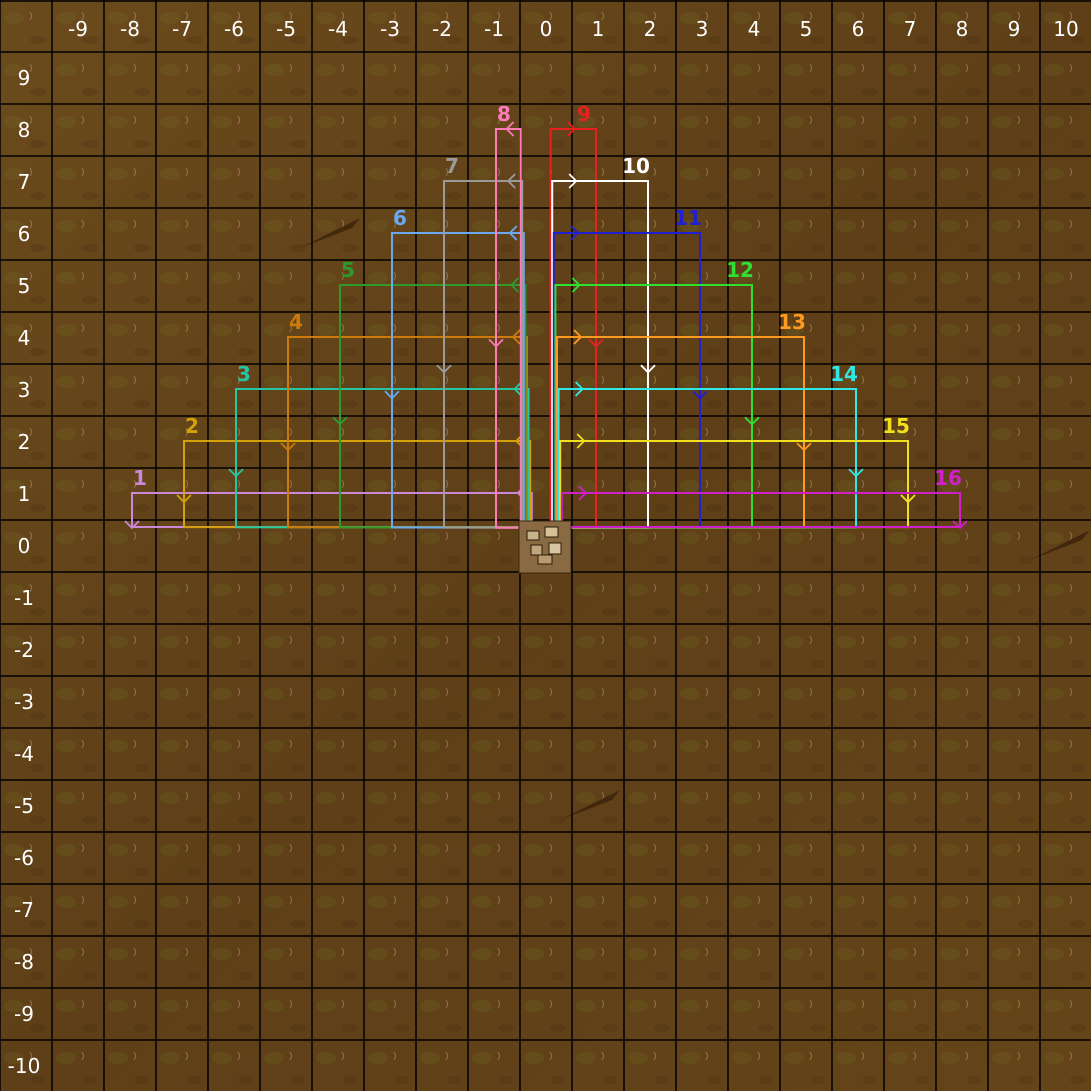 The height and width of the screenshot is (1091, 1091). What do you see at coordinates (24, 494) in the screenshot?
I see `y-axis-label: 1` at bounding box center [24, 494].